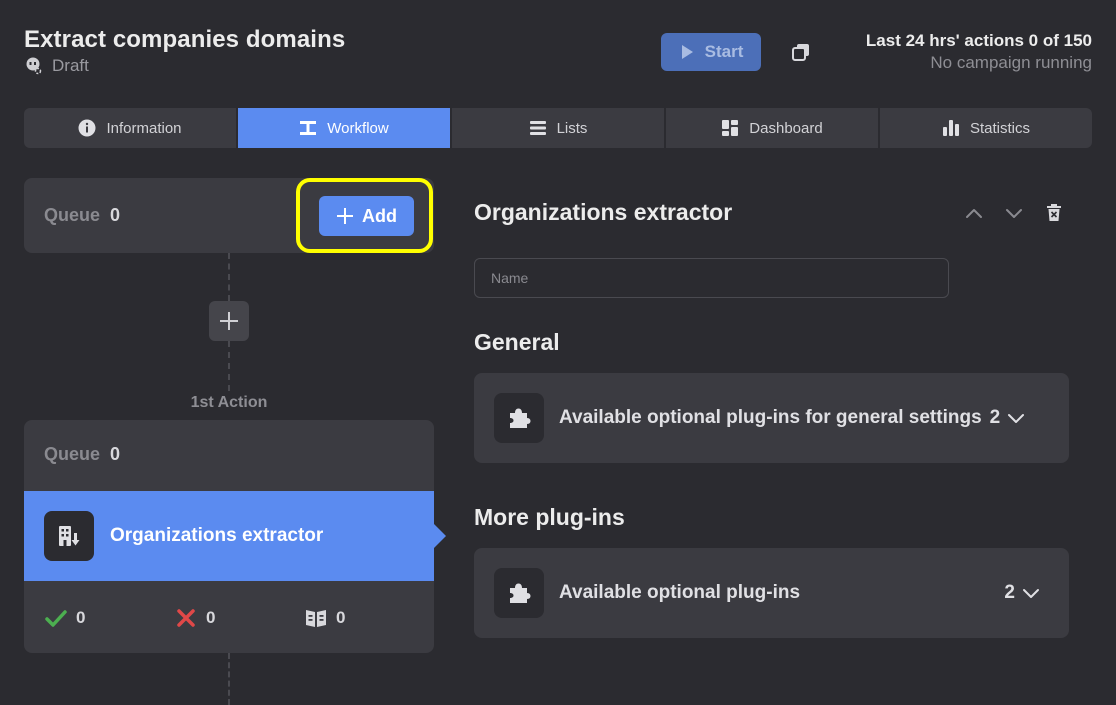 The image size is (1116, 705). What do you see at coordinates (87, 128) in the screenshot?
I see `info-icon` at bounding box center [87, 128].